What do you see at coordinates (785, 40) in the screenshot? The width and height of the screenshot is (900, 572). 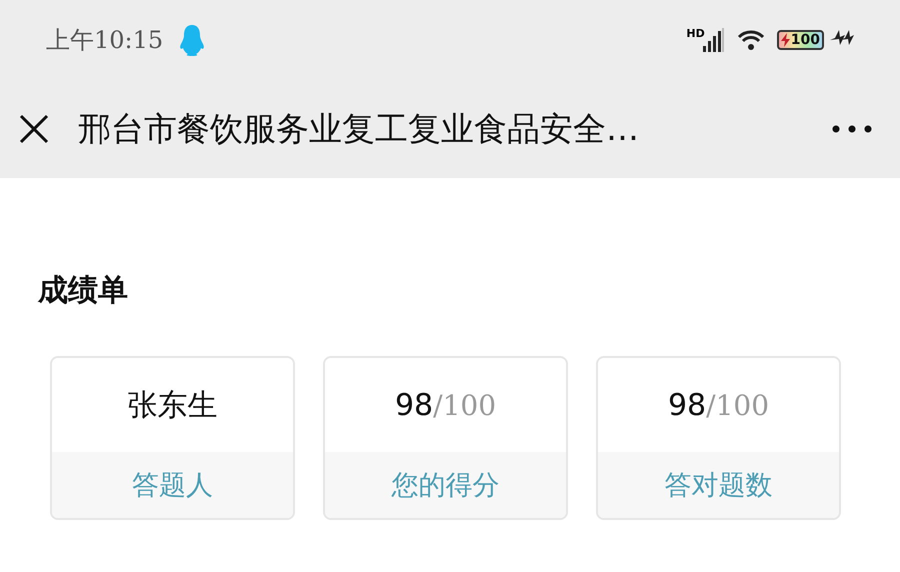 I see `bolt-icon` at bounding box center [785, 40].